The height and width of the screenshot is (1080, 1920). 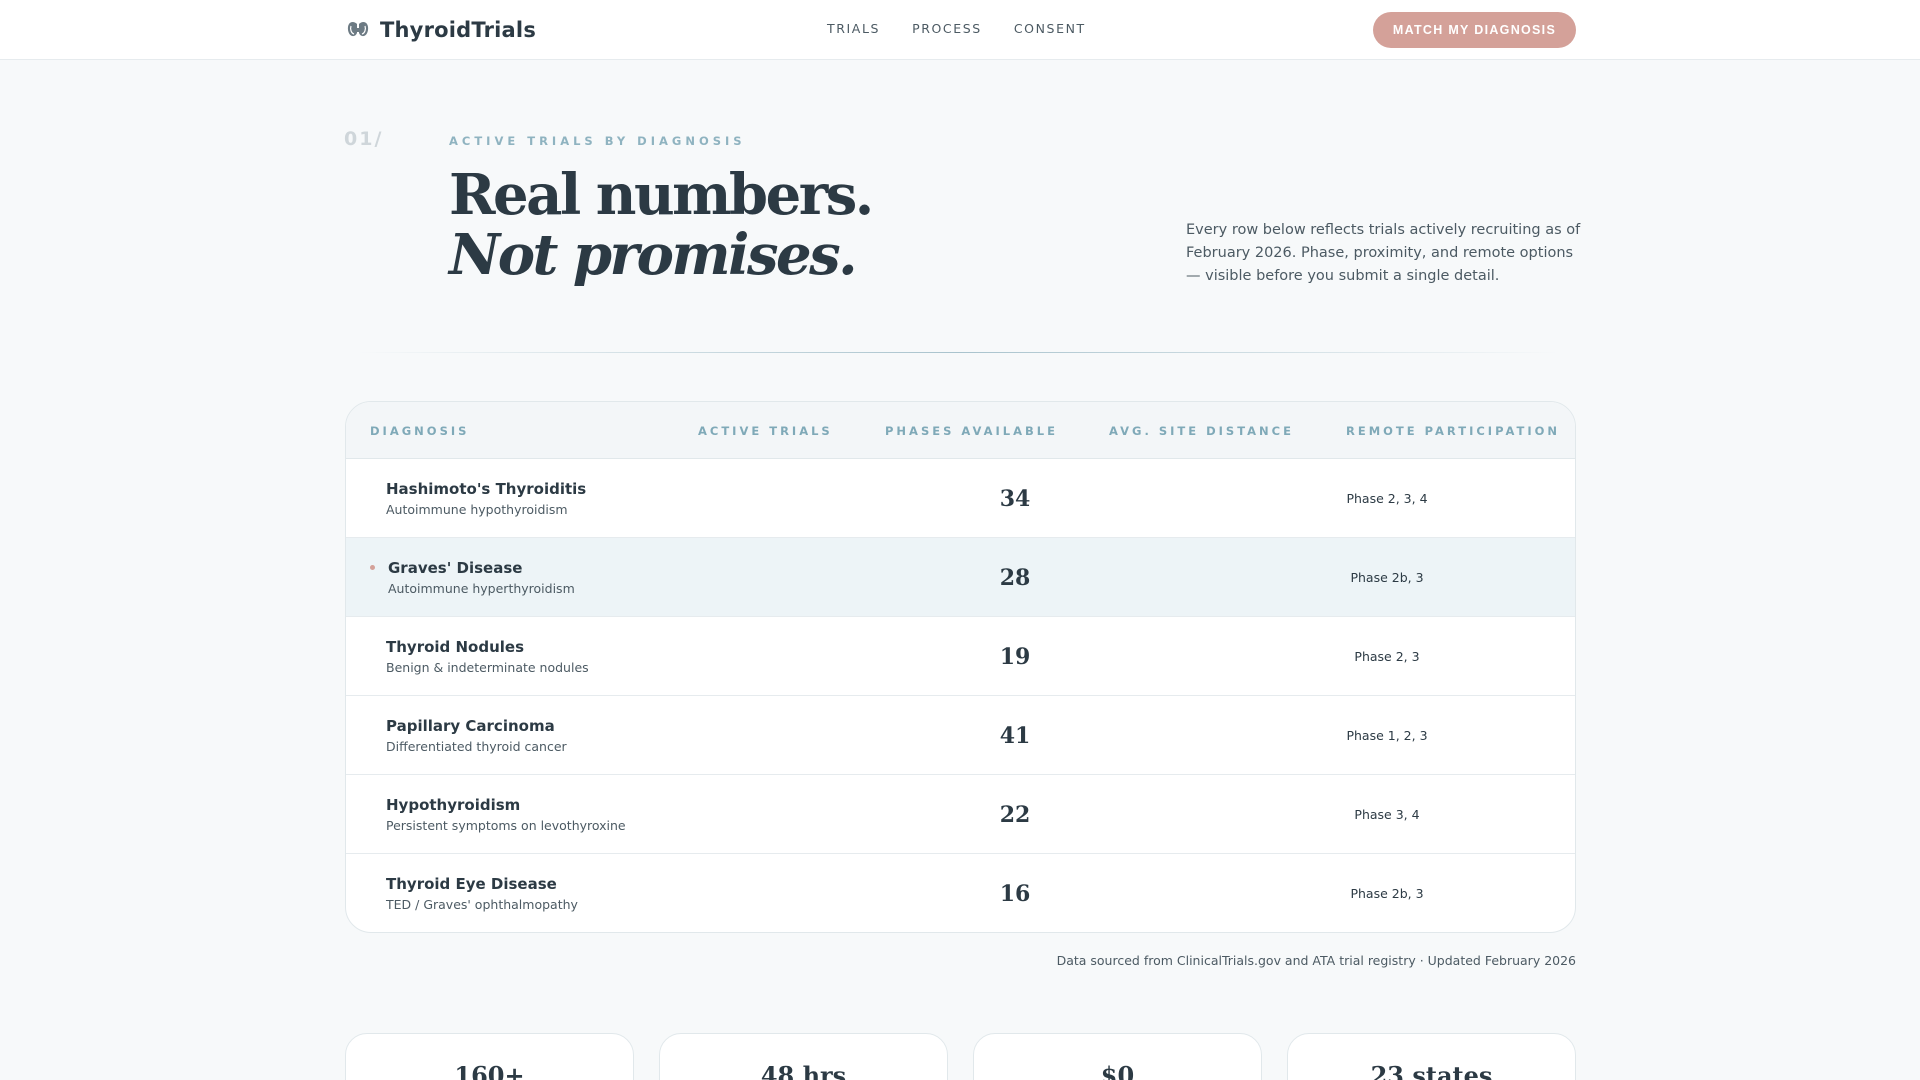 I want to click on diagnosis-name: Thyroid Nodules, so click(x=455, y=647).